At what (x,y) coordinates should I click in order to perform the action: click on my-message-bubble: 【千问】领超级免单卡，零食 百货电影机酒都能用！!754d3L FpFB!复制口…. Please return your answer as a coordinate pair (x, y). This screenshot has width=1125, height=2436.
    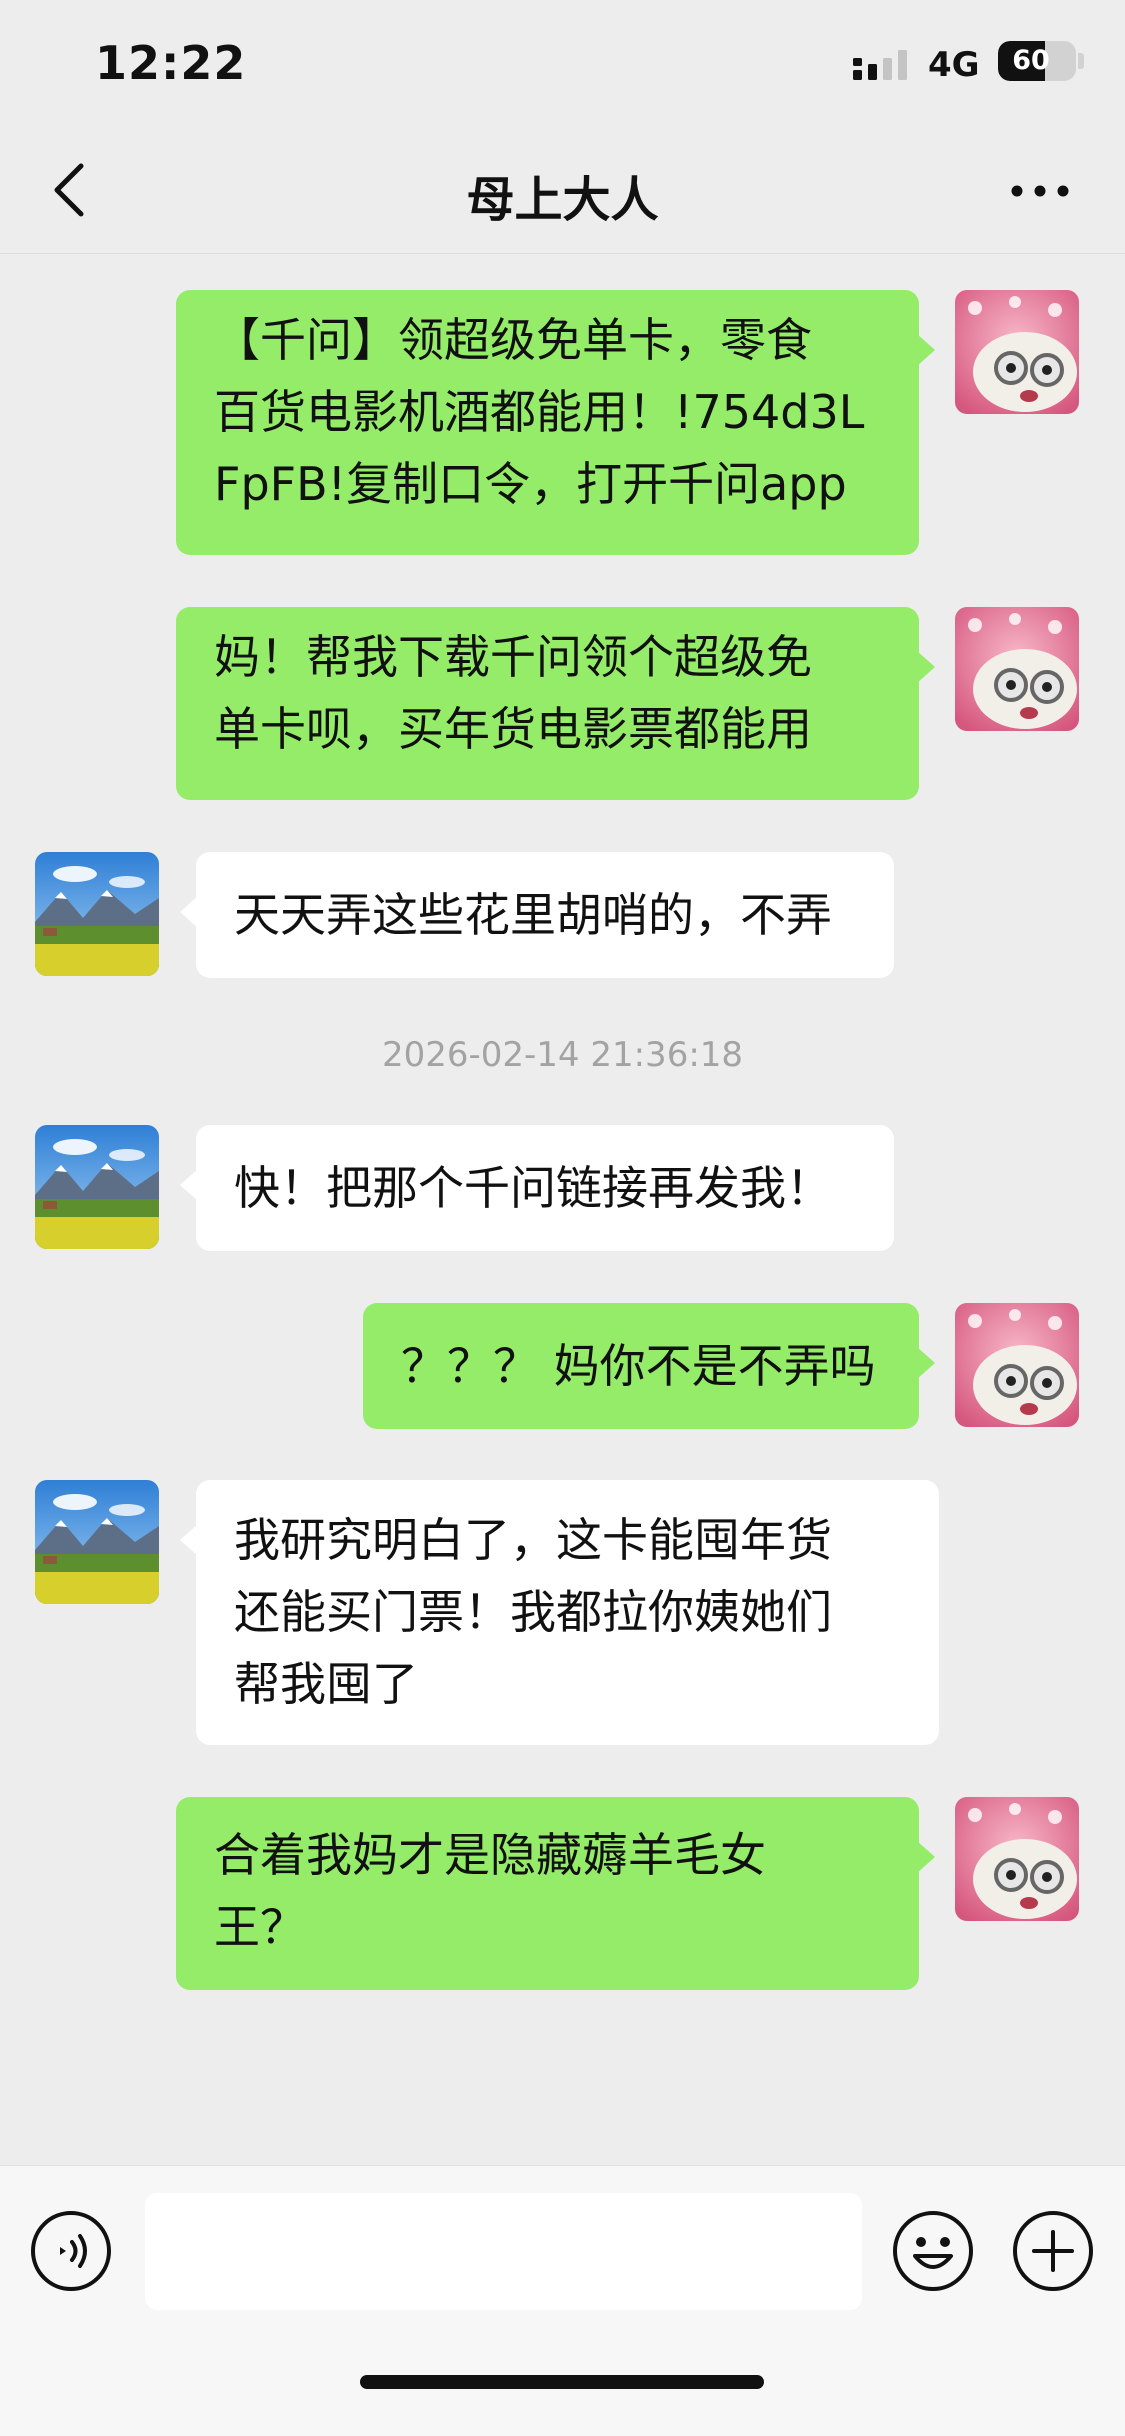
    Looking at the image, I should click on (555, 422).